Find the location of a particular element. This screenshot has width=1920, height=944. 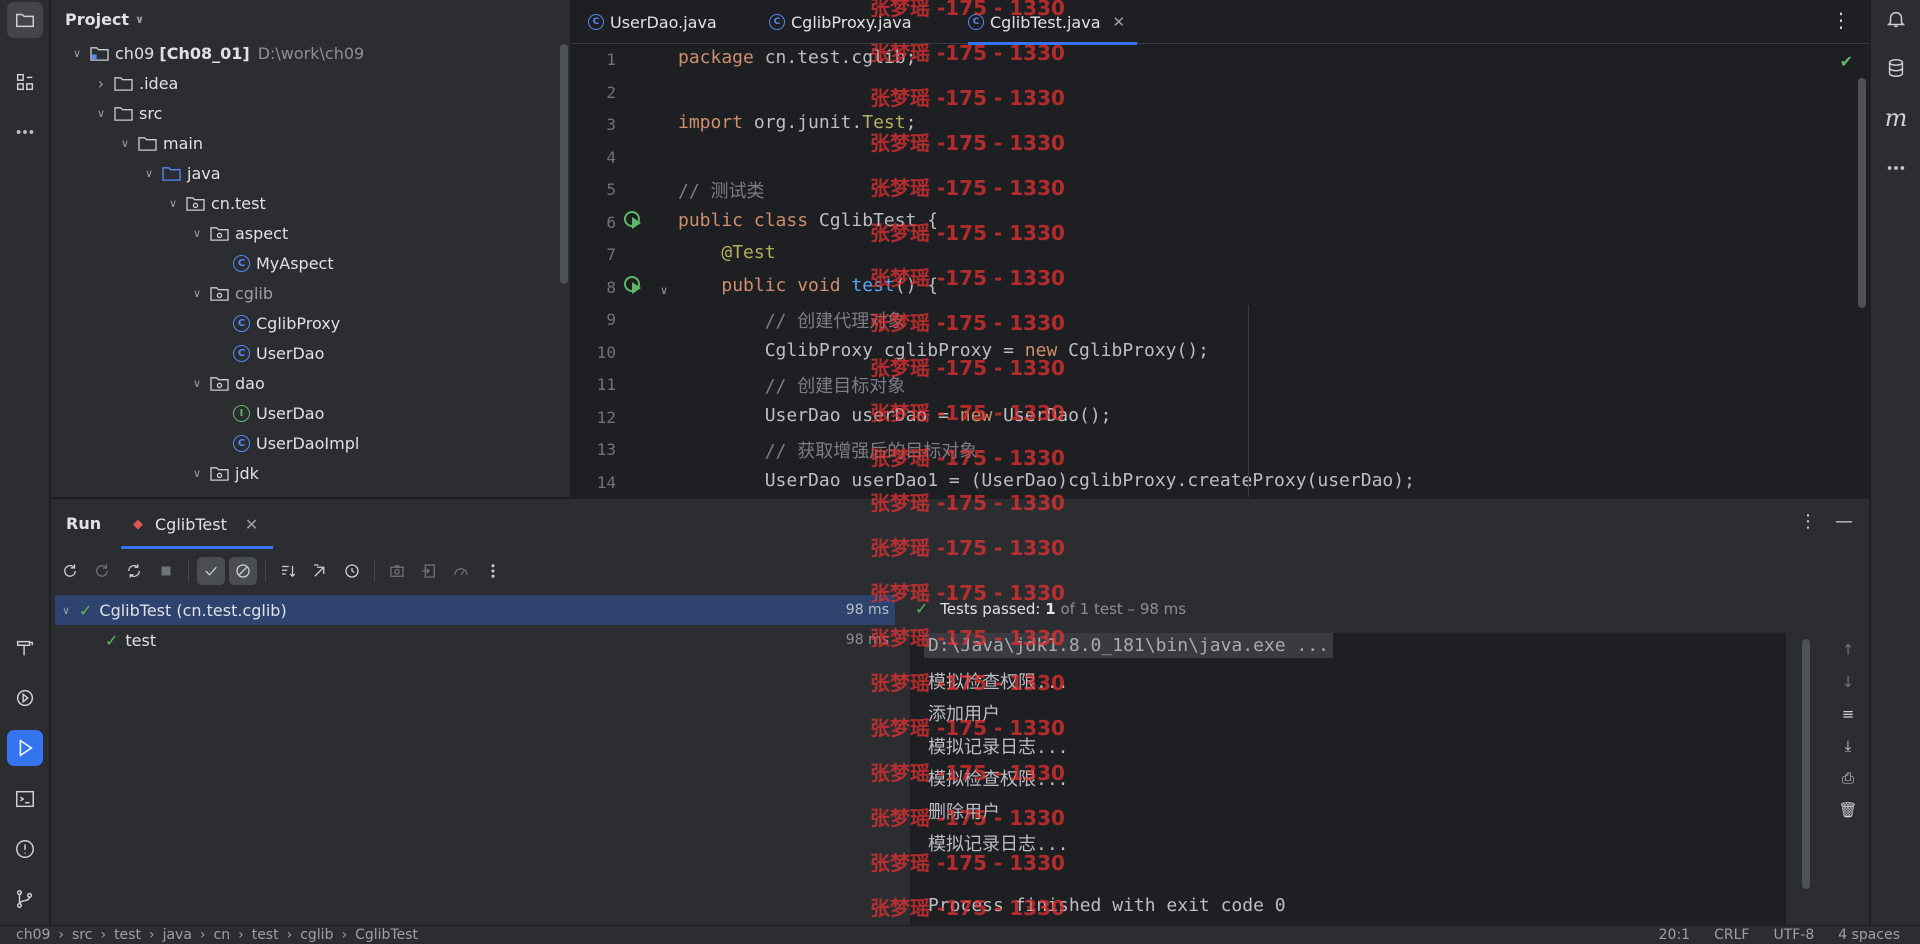

project-tool-button is located at coordinates (25, 20).